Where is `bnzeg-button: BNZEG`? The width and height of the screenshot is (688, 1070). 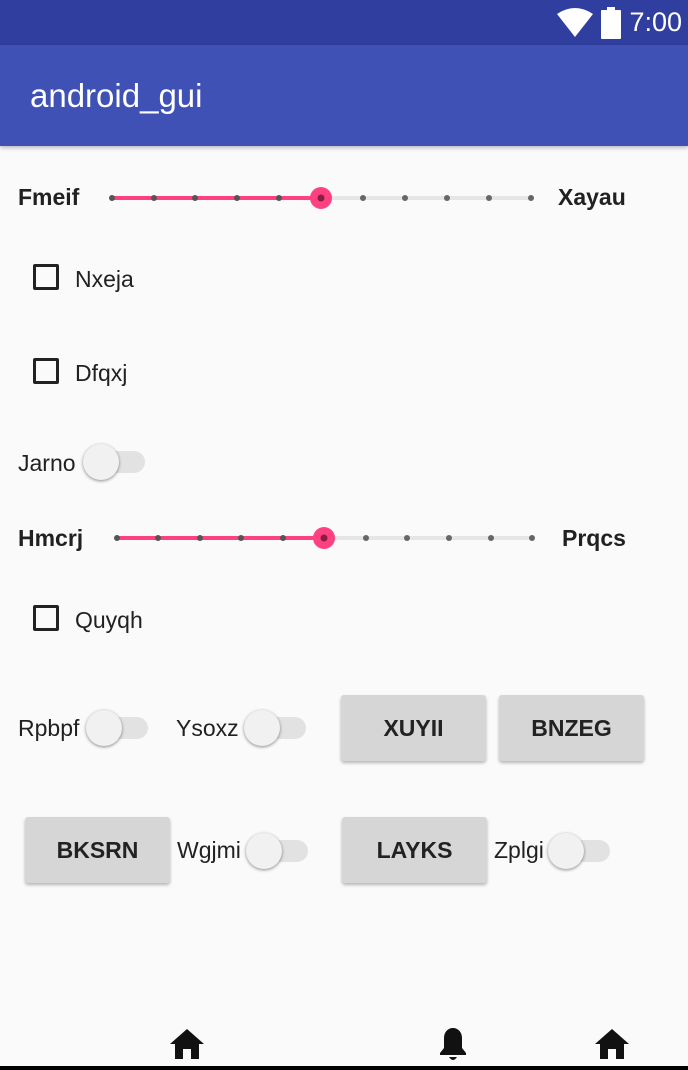 bnzeg-button: BNZEG is located at coordinates (571, 728).